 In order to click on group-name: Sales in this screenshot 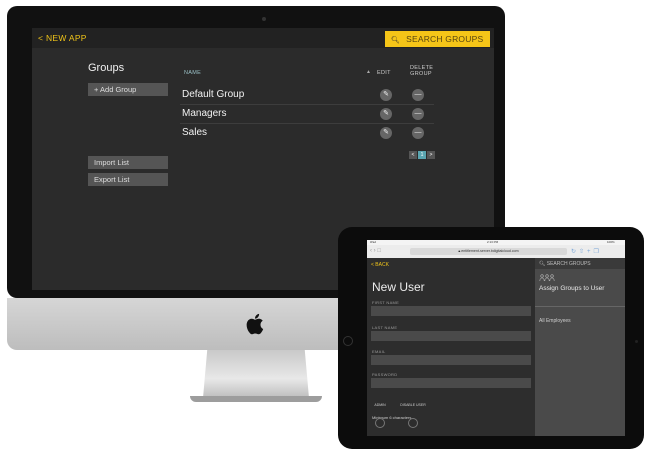, I will do `click(195, 132)`.